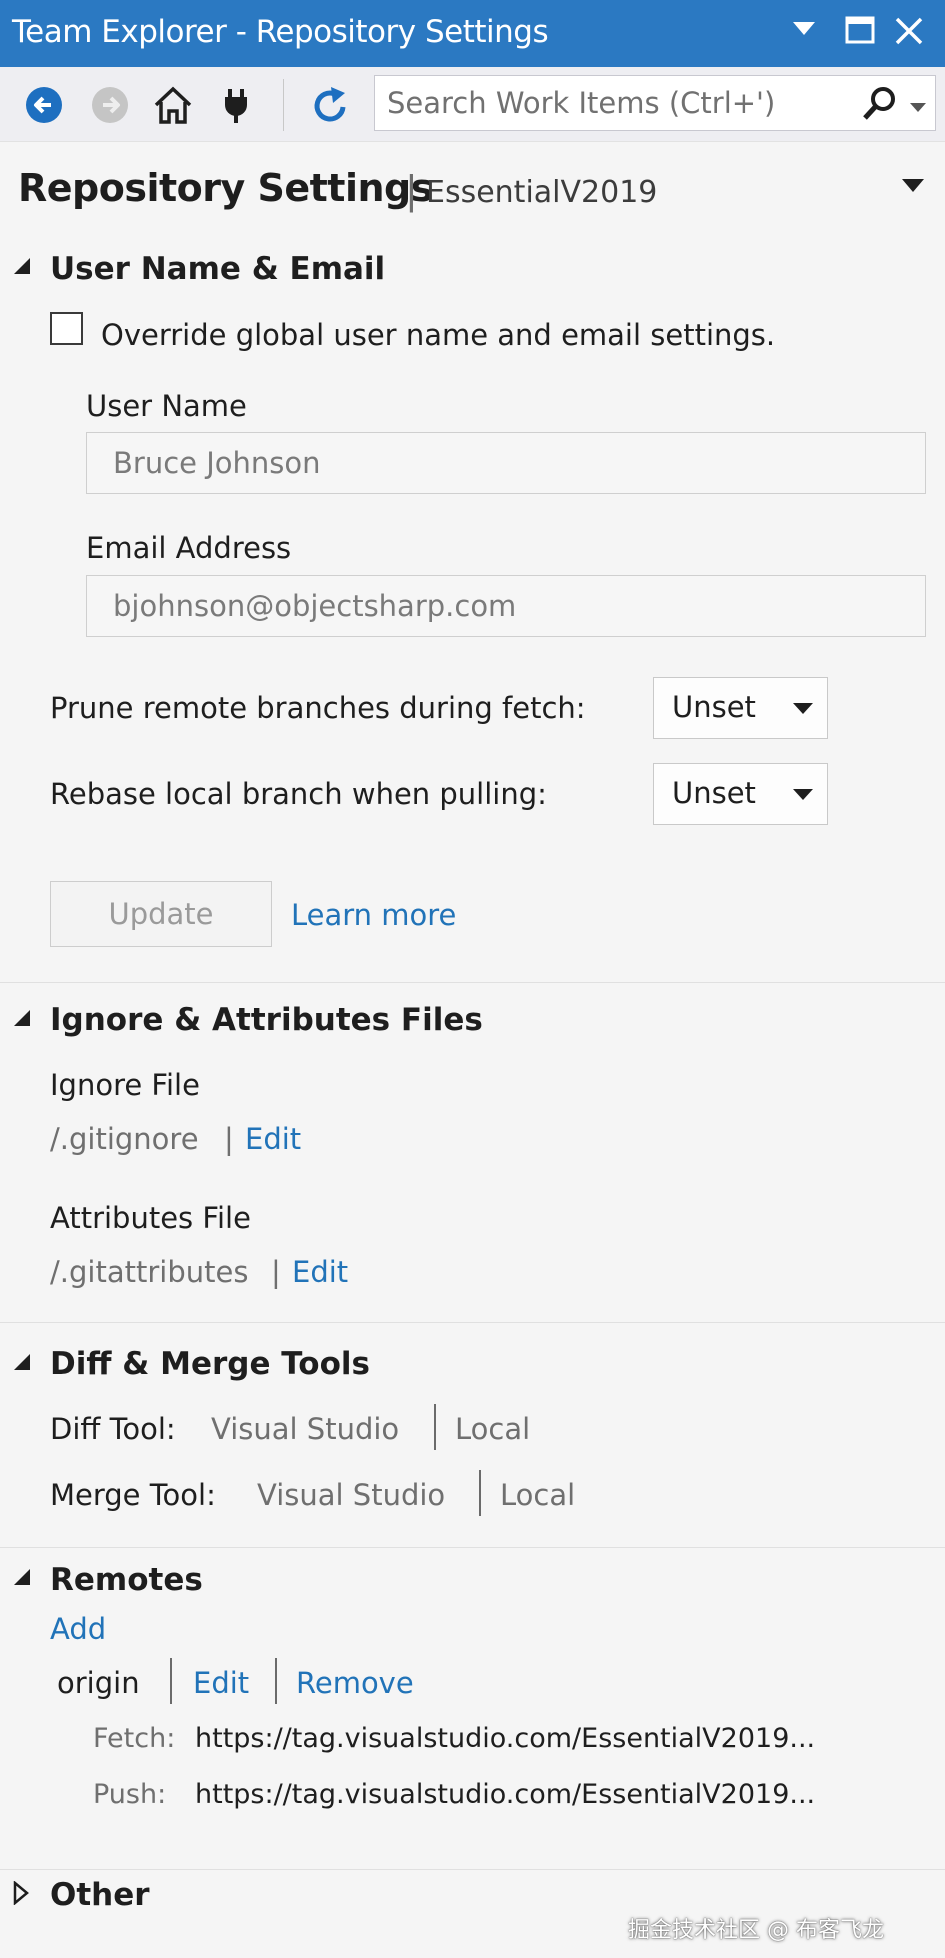 This screenshot has height=1958, width=945. Describe the element at coordinates (373, 915) in the screenshot. I see `learn-more-link: Learn more` at that location.